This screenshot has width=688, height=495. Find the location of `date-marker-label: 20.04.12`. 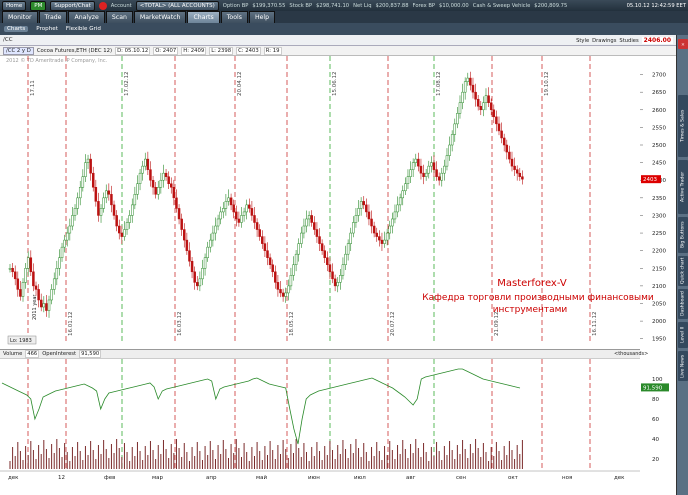

date-marker-label: 20.04.12 is located at coordinates (240, 84).